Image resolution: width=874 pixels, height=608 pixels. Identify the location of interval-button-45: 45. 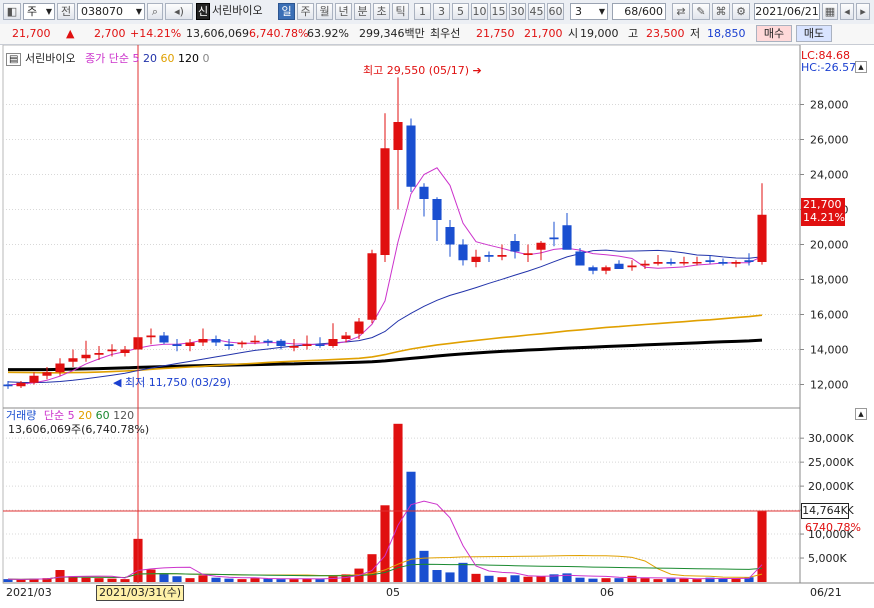
(536, 11).